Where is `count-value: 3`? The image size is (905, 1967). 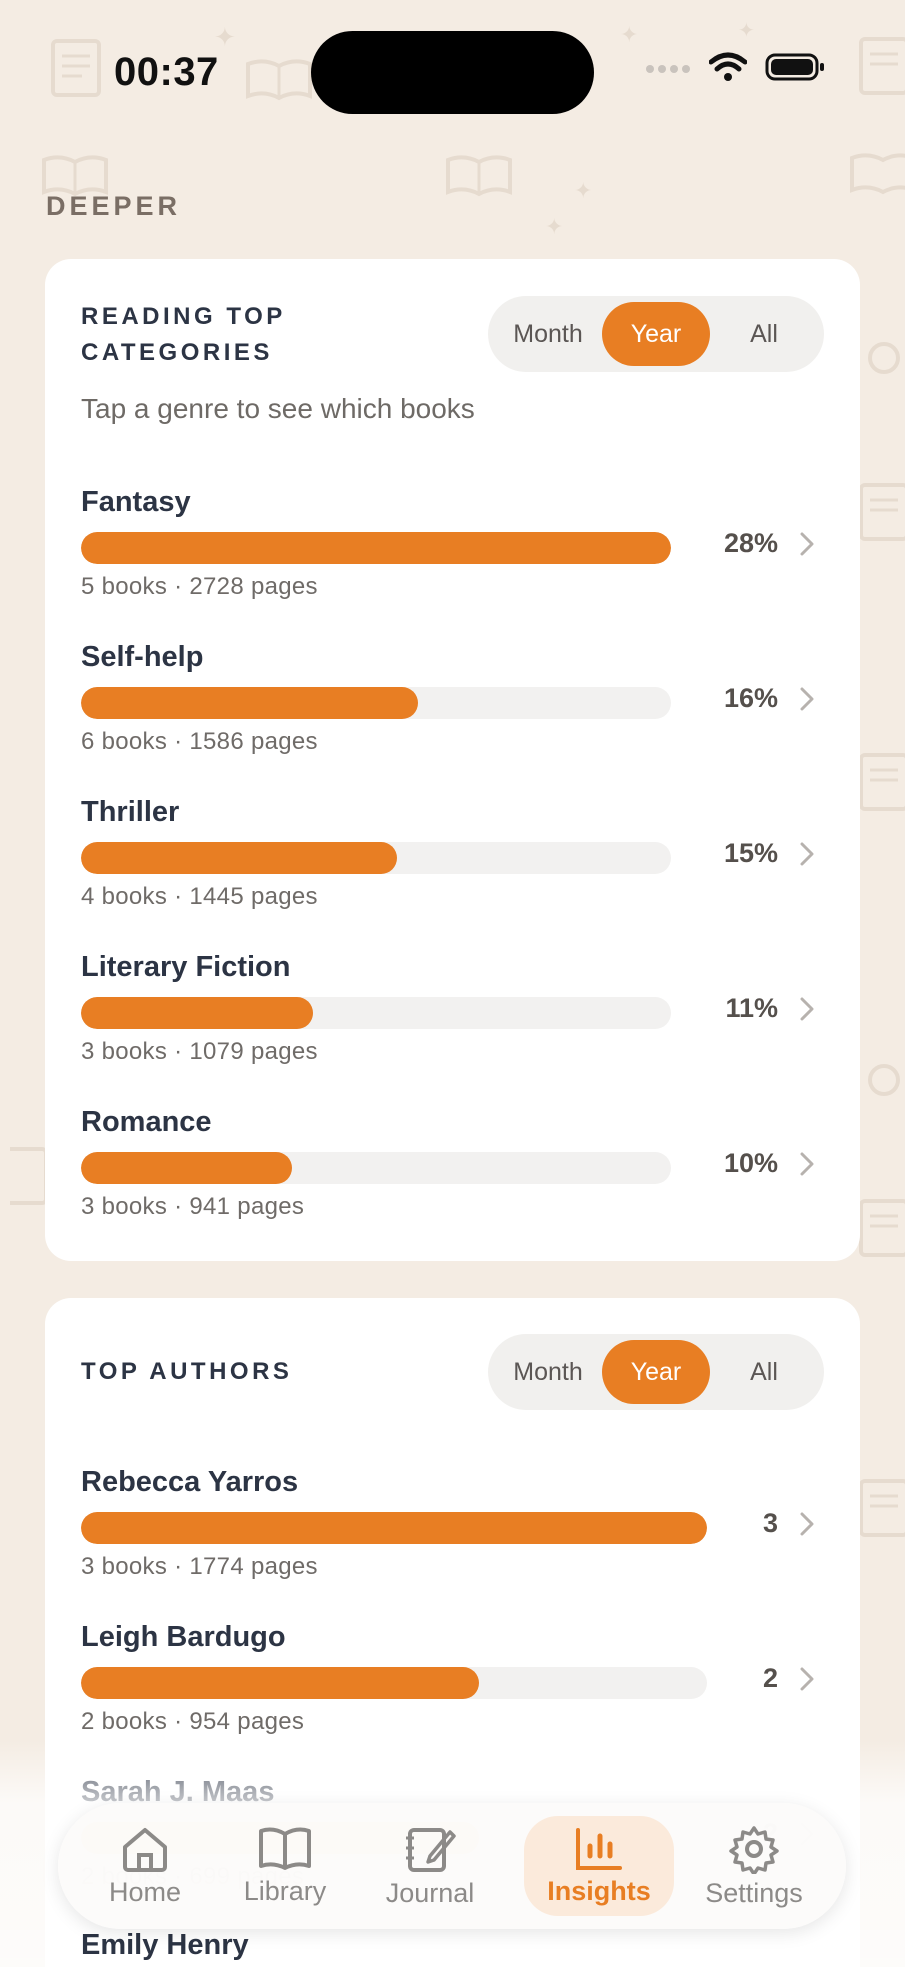 count-value: 3 is located at coordinates (770, 1523).